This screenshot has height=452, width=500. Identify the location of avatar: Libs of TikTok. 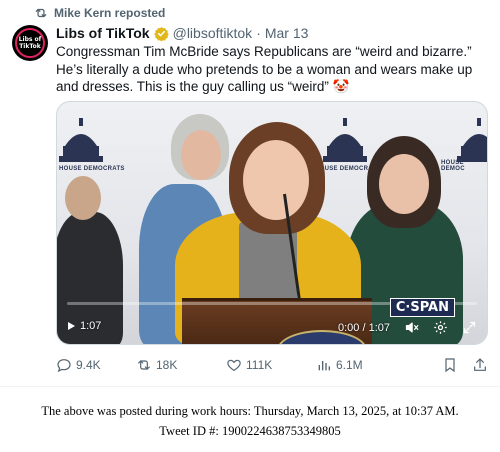
(30, 43).